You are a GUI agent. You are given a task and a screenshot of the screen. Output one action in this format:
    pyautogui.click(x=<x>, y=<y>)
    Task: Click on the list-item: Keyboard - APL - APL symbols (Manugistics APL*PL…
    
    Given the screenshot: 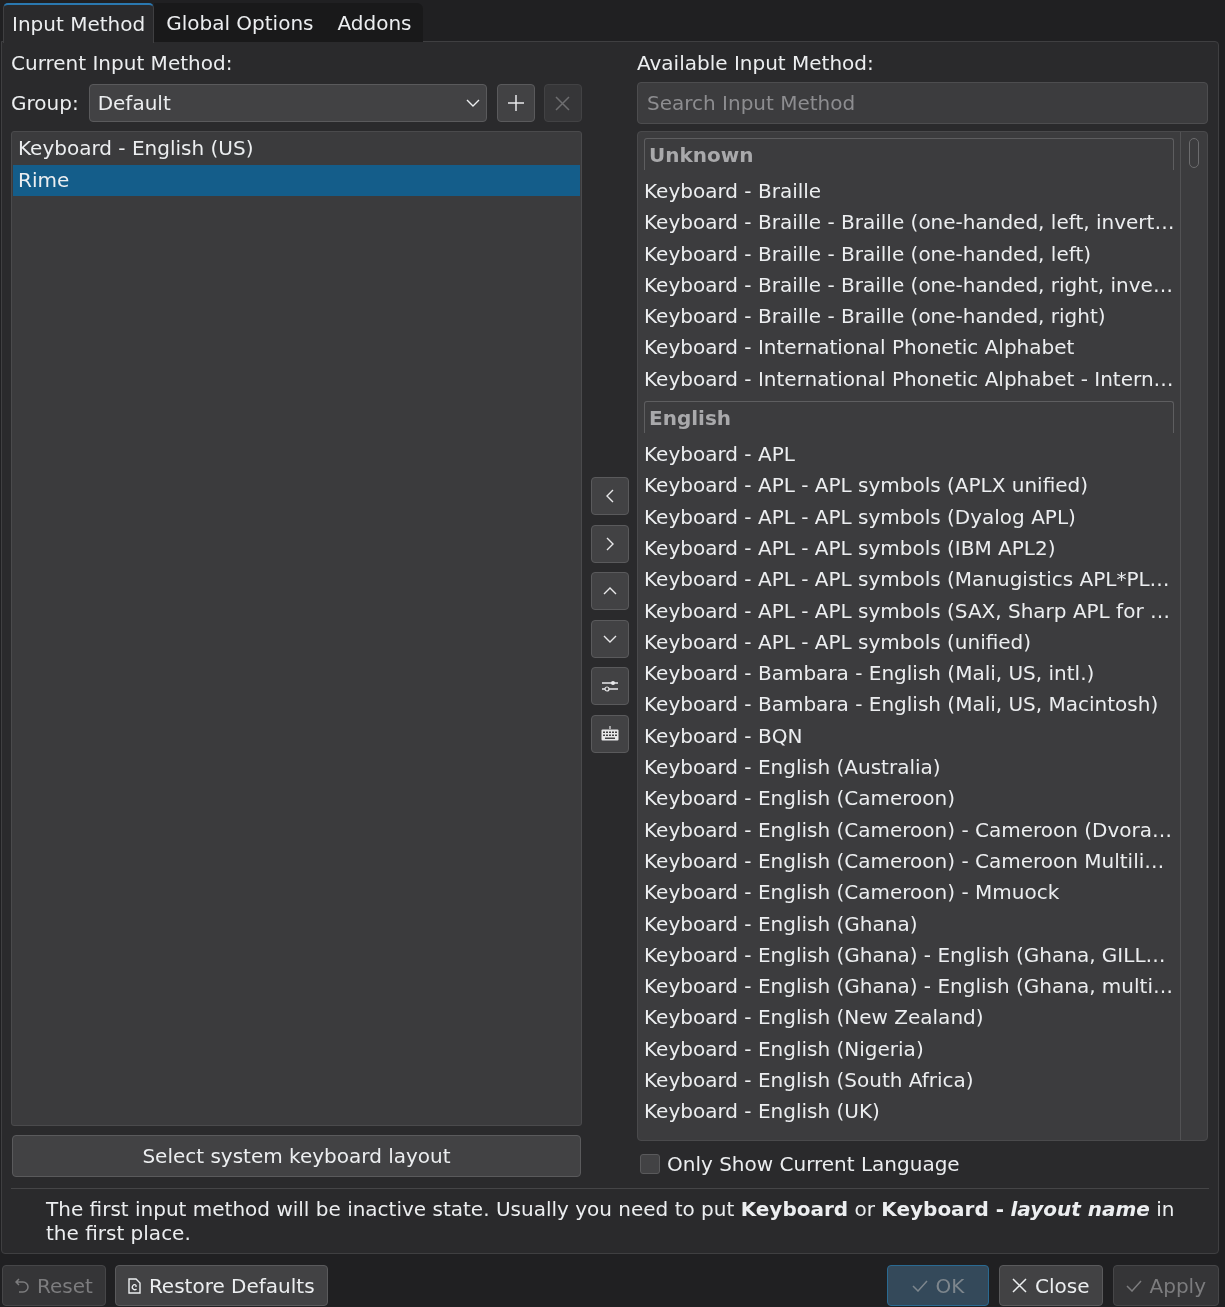 What is the action you would take?
    pyautogui.click(x=911, y=580)
    